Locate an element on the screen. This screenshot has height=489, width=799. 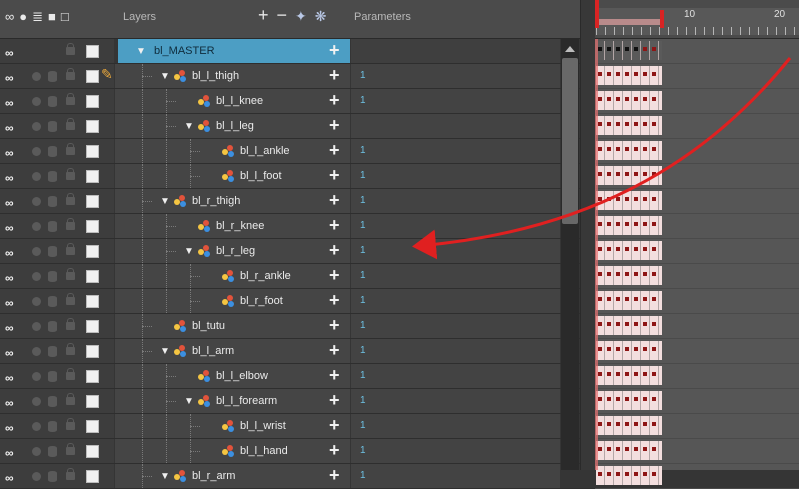
playhead-start-marker is located at coordinates (597, 14).